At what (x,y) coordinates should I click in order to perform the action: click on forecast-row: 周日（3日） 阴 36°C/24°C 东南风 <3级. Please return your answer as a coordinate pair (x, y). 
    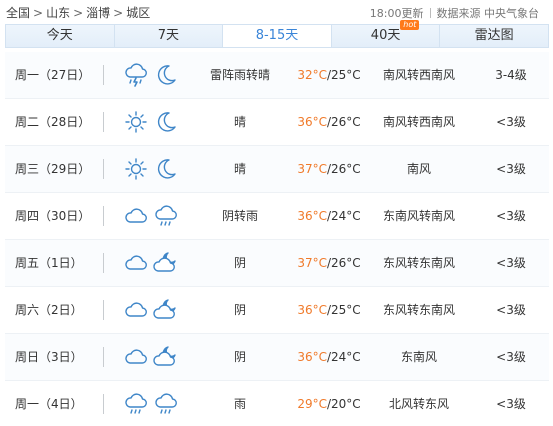
    Looking at the image, I should click on (277, 357).